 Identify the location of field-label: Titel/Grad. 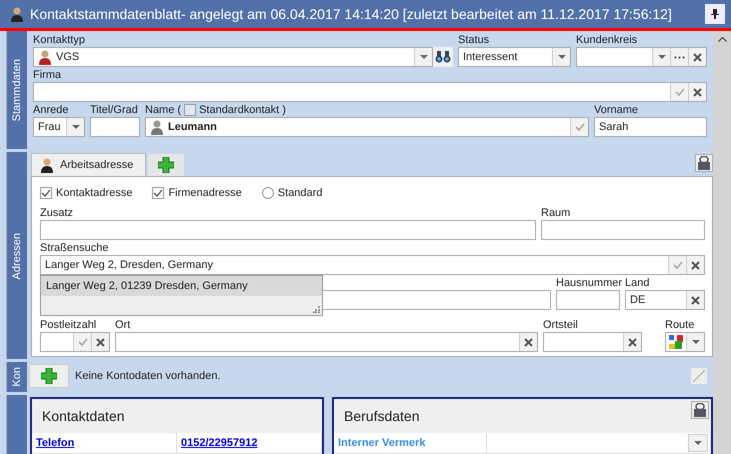
(114, 110).